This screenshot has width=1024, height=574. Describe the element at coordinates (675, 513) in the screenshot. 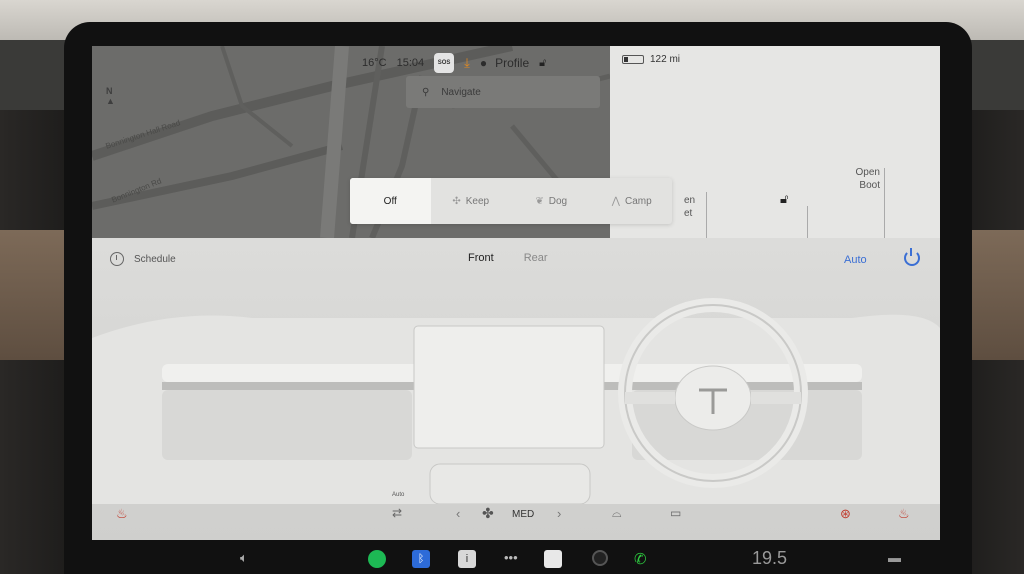

I see `rear-defrost-icon: ▭` at that location.